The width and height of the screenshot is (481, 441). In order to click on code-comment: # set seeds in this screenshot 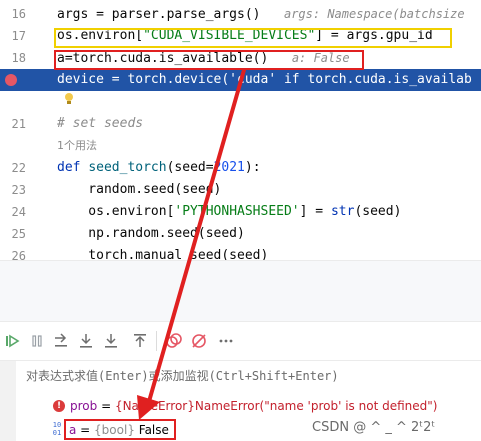, I will do `click(100, 123)`.